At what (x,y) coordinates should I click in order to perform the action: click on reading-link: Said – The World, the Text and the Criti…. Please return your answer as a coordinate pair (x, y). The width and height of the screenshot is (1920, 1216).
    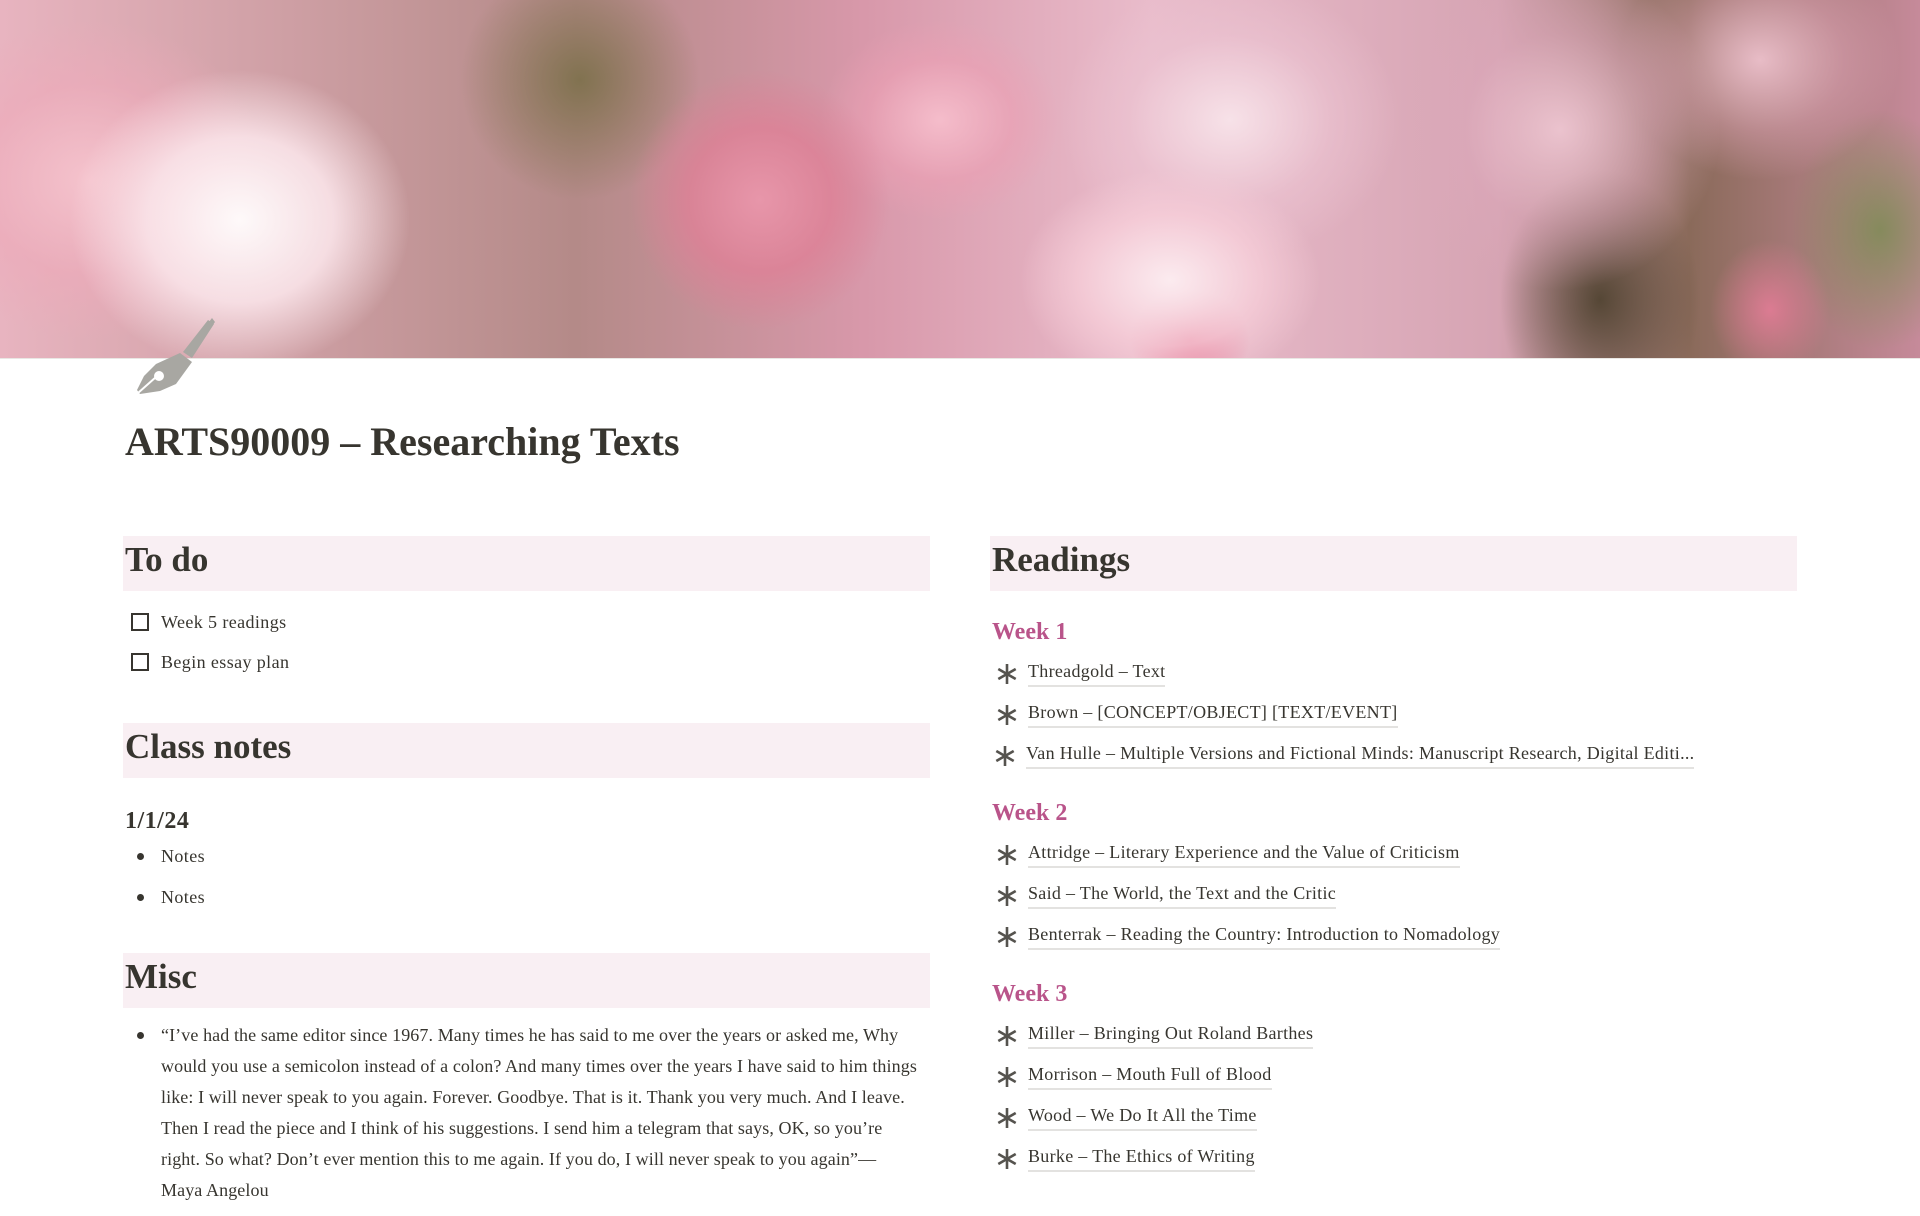
    Looking at the image, I should click on (1182, 895).